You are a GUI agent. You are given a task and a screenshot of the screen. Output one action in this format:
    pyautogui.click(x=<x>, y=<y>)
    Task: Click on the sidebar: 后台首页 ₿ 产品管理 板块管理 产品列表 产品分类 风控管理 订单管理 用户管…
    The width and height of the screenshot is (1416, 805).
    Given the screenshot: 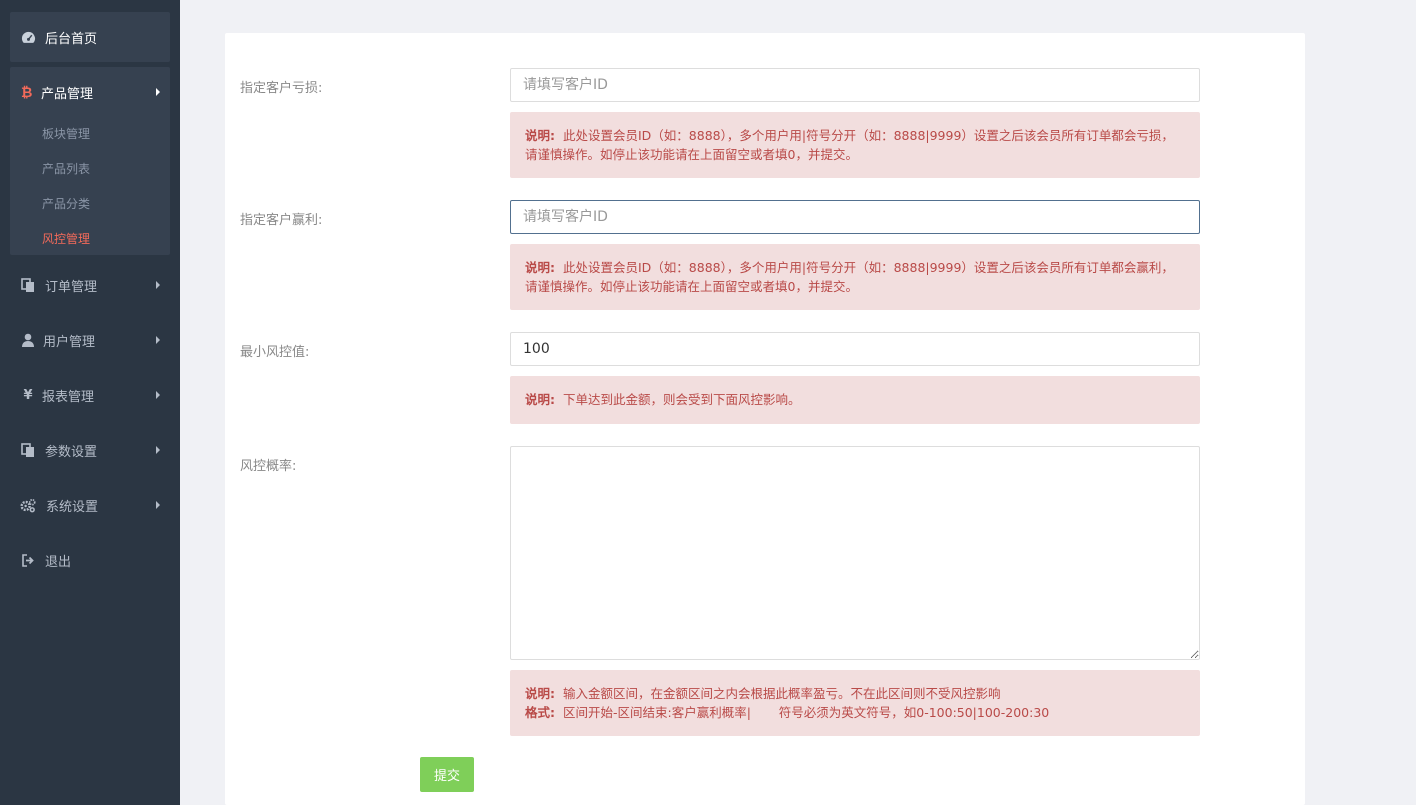 What is the action you would take?
    pyautogui.click(x=90, y=402)
    